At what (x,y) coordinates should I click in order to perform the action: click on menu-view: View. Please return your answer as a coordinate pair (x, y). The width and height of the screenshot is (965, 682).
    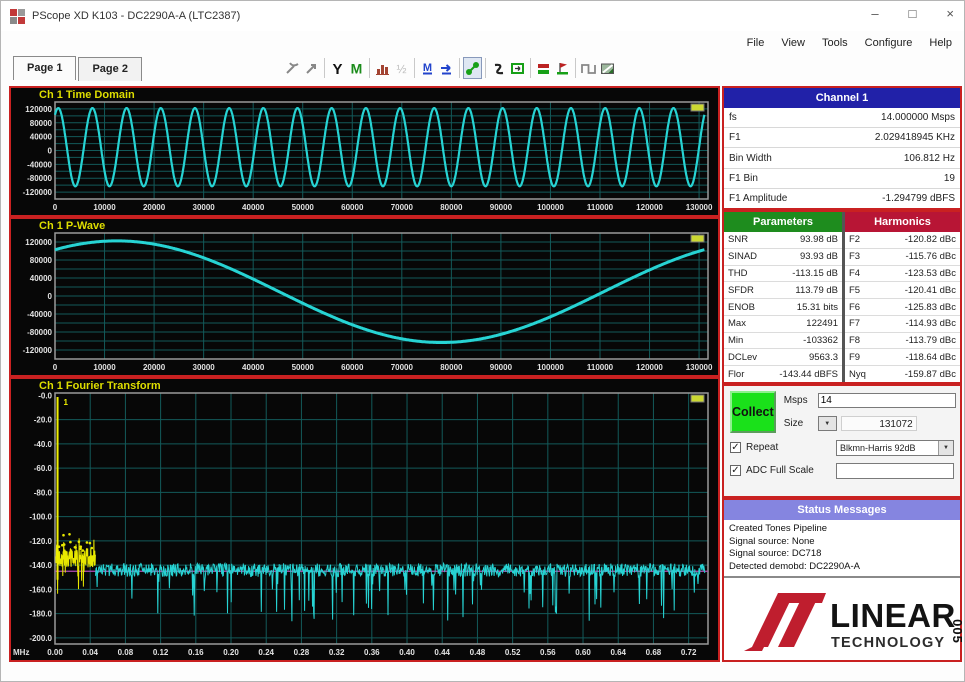
    Looking at the image, I should click on (793, 43).